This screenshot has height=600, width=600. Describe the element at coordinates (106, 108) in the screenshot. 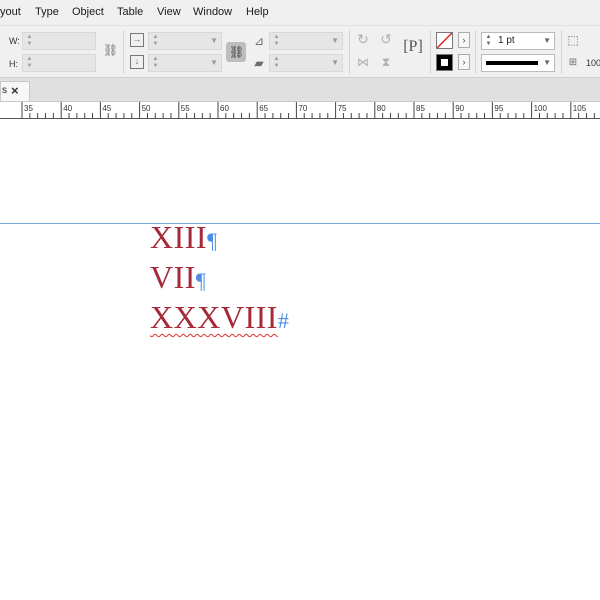

I see `ruler-label: 45` at that location.